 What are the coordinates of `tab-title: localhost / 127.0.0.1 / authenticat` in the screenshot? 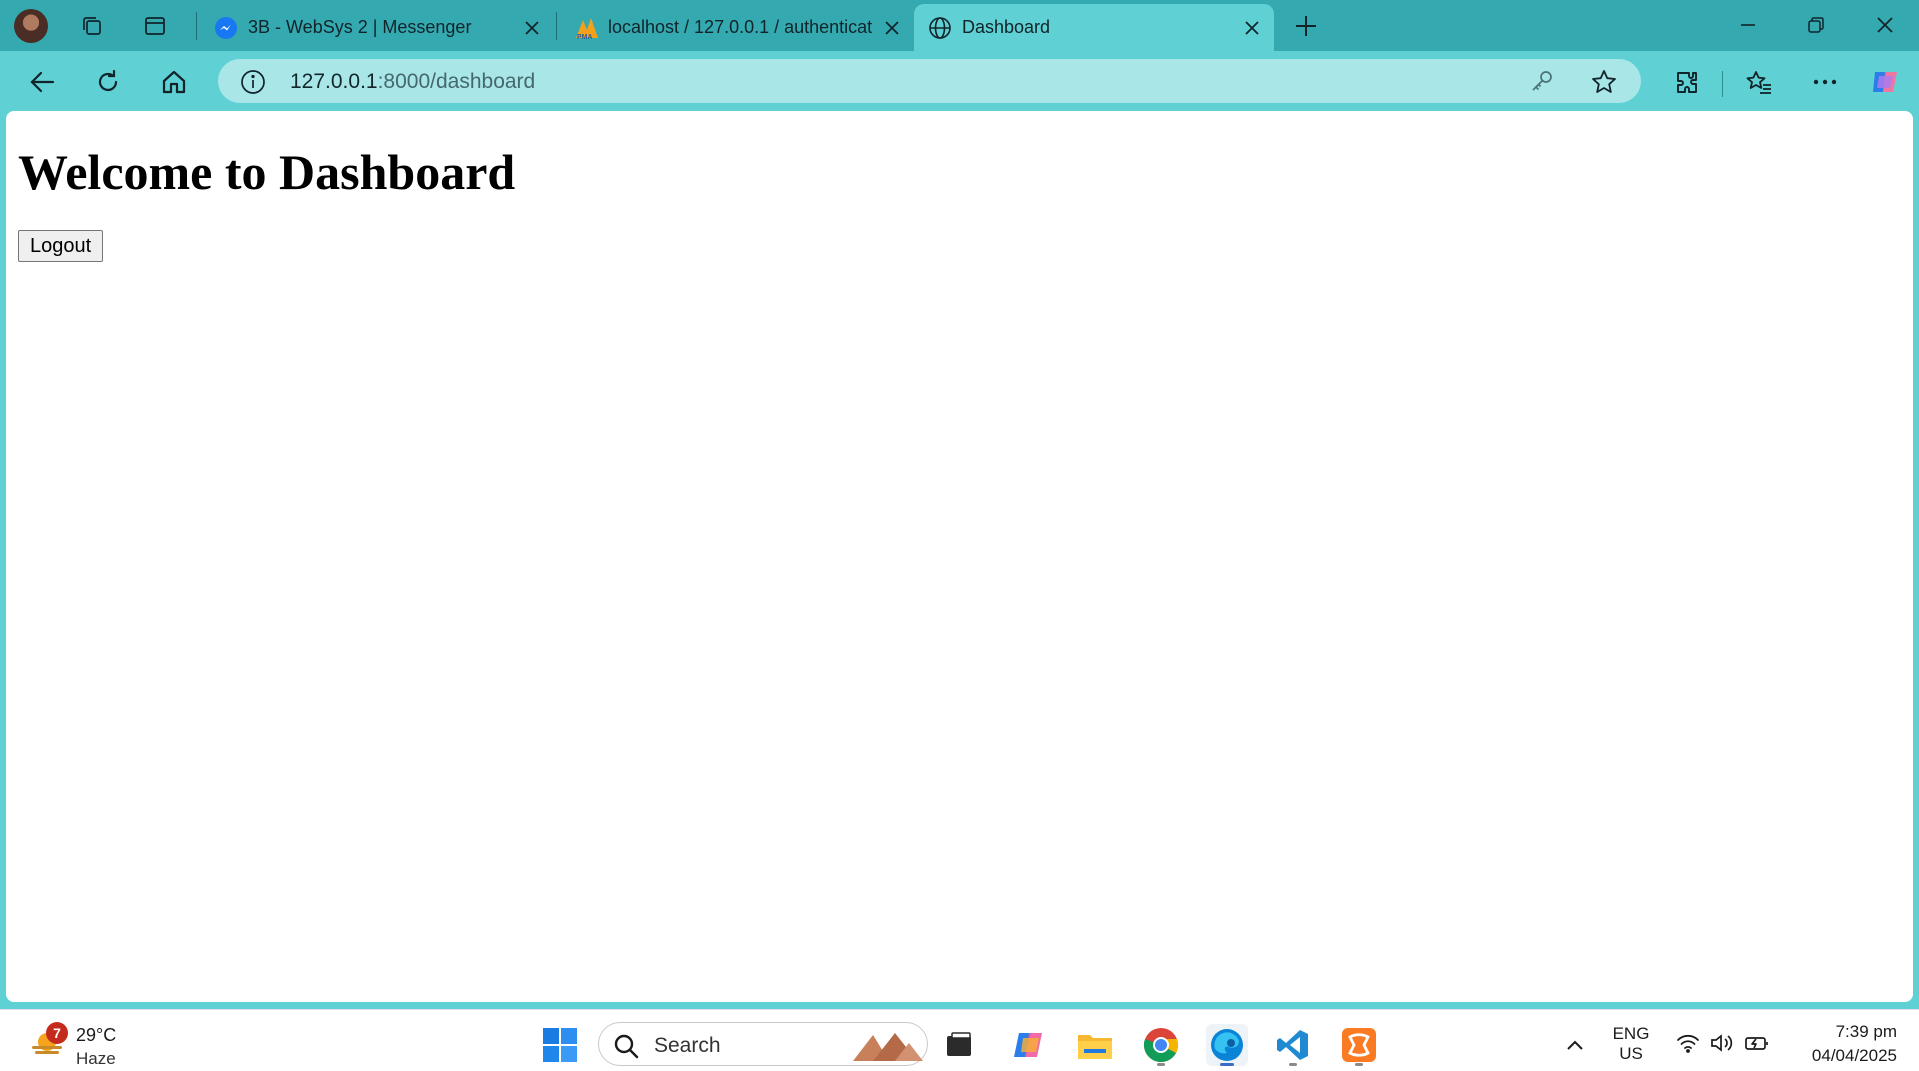 It's located at (740, 27).